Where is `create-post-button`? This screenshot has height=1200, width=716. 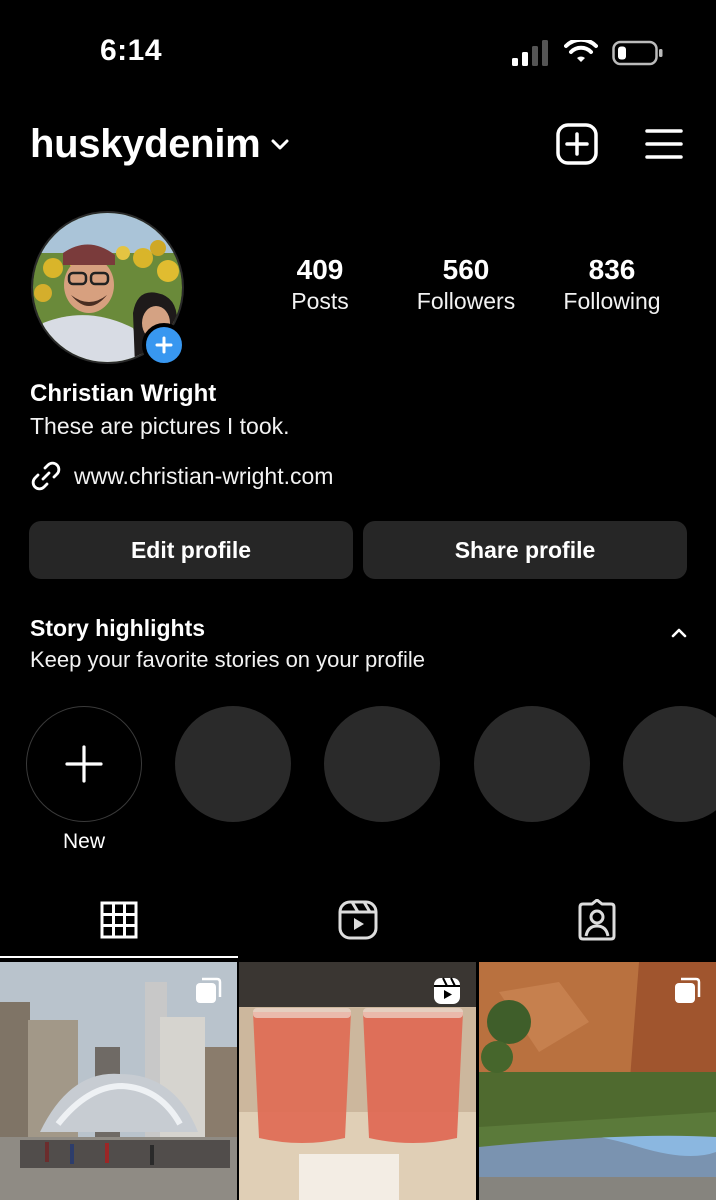 create-post-button is located at coordinates (577, 144).